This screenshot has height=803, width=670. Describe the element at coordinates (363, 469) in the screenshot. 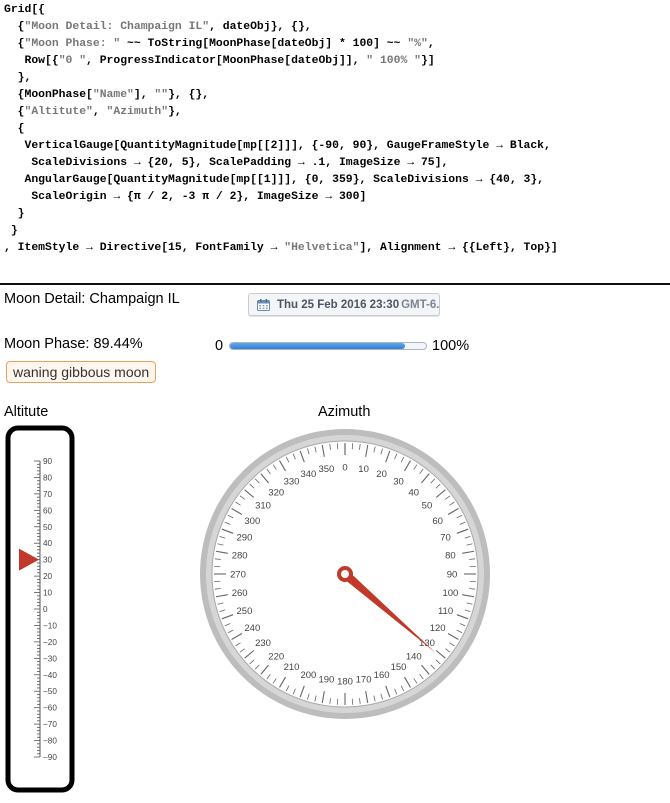

I see `azimuth-tick-label: 10` at that location.